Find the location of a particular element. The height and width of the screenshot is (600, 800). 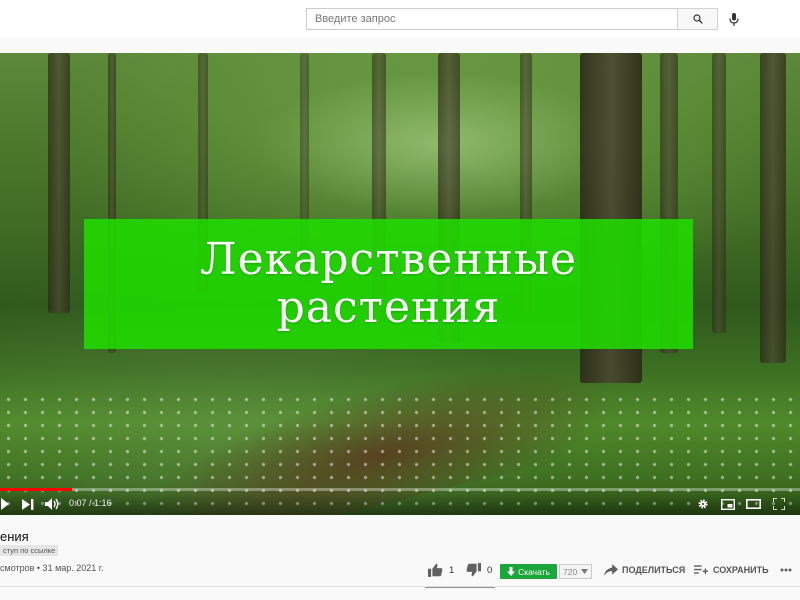

theater-mode-button is located at coordinates (753, 504).